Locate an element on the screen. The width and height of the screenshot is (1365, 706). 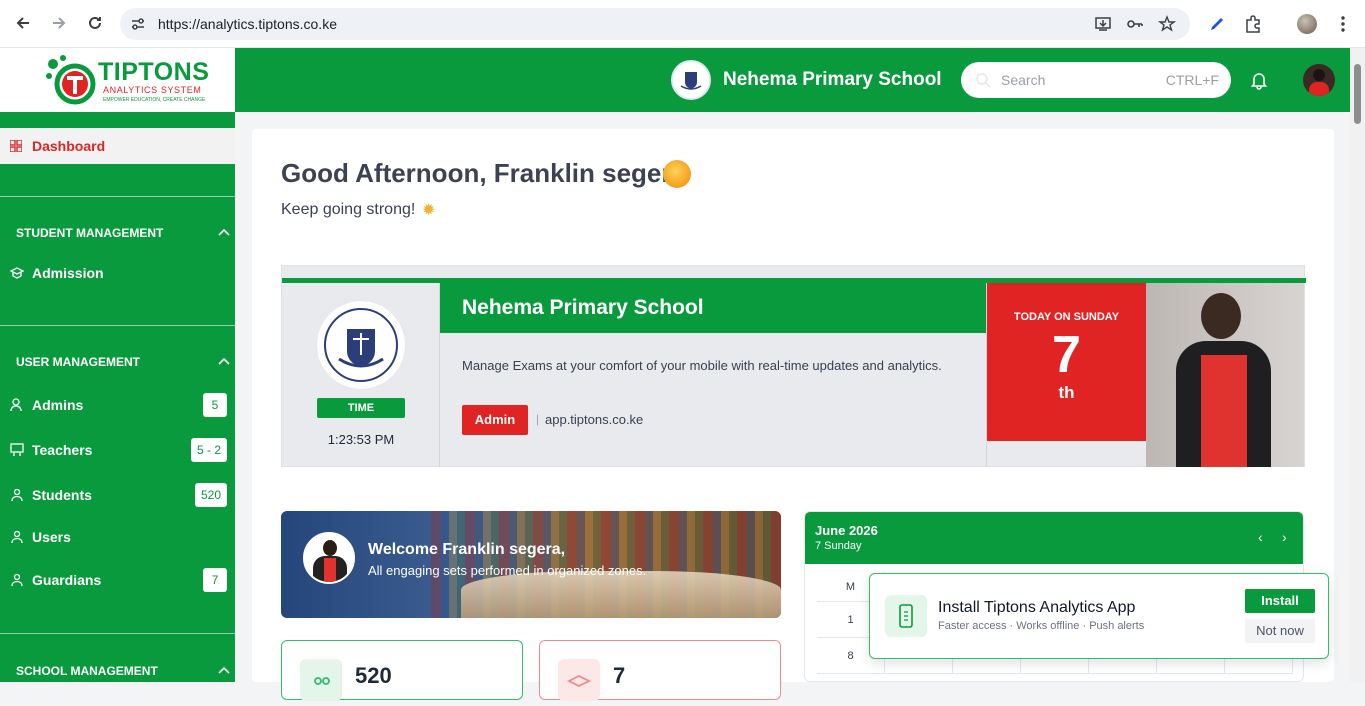
sidebar-item-label: Dashboard is located at coordinates (69, 146).